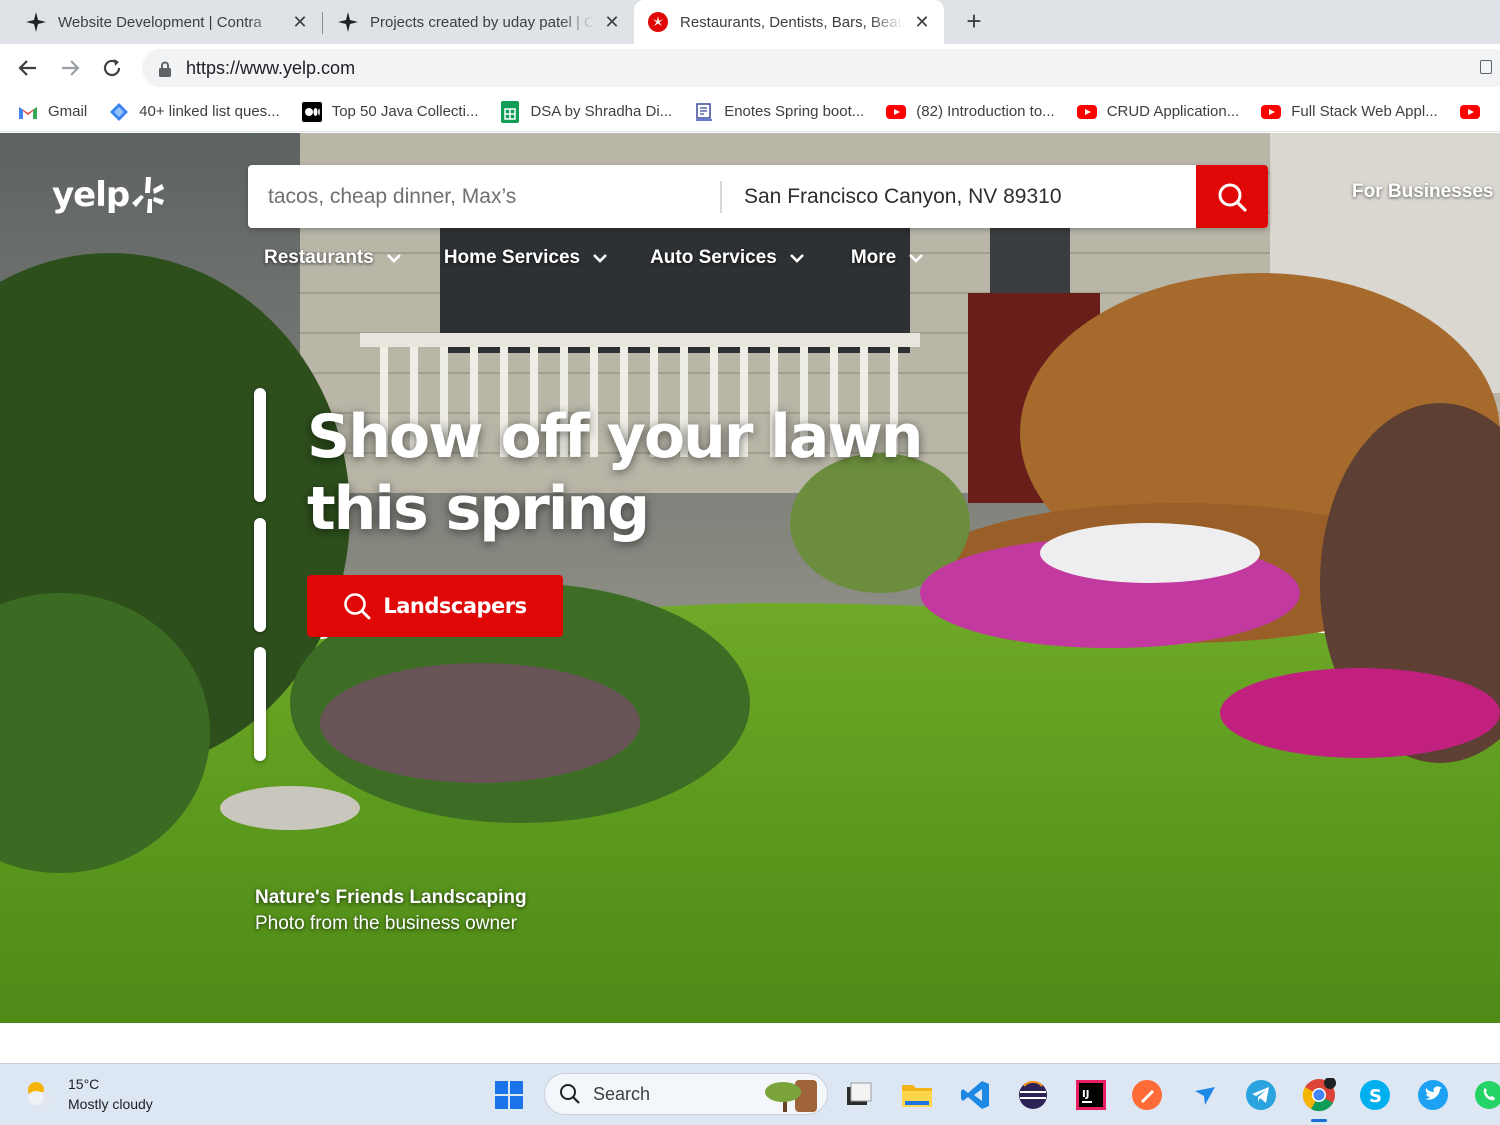  Describe the element at coordinates (70, 68) in the screenshot. I see `forward-arrow-icon` at that location.